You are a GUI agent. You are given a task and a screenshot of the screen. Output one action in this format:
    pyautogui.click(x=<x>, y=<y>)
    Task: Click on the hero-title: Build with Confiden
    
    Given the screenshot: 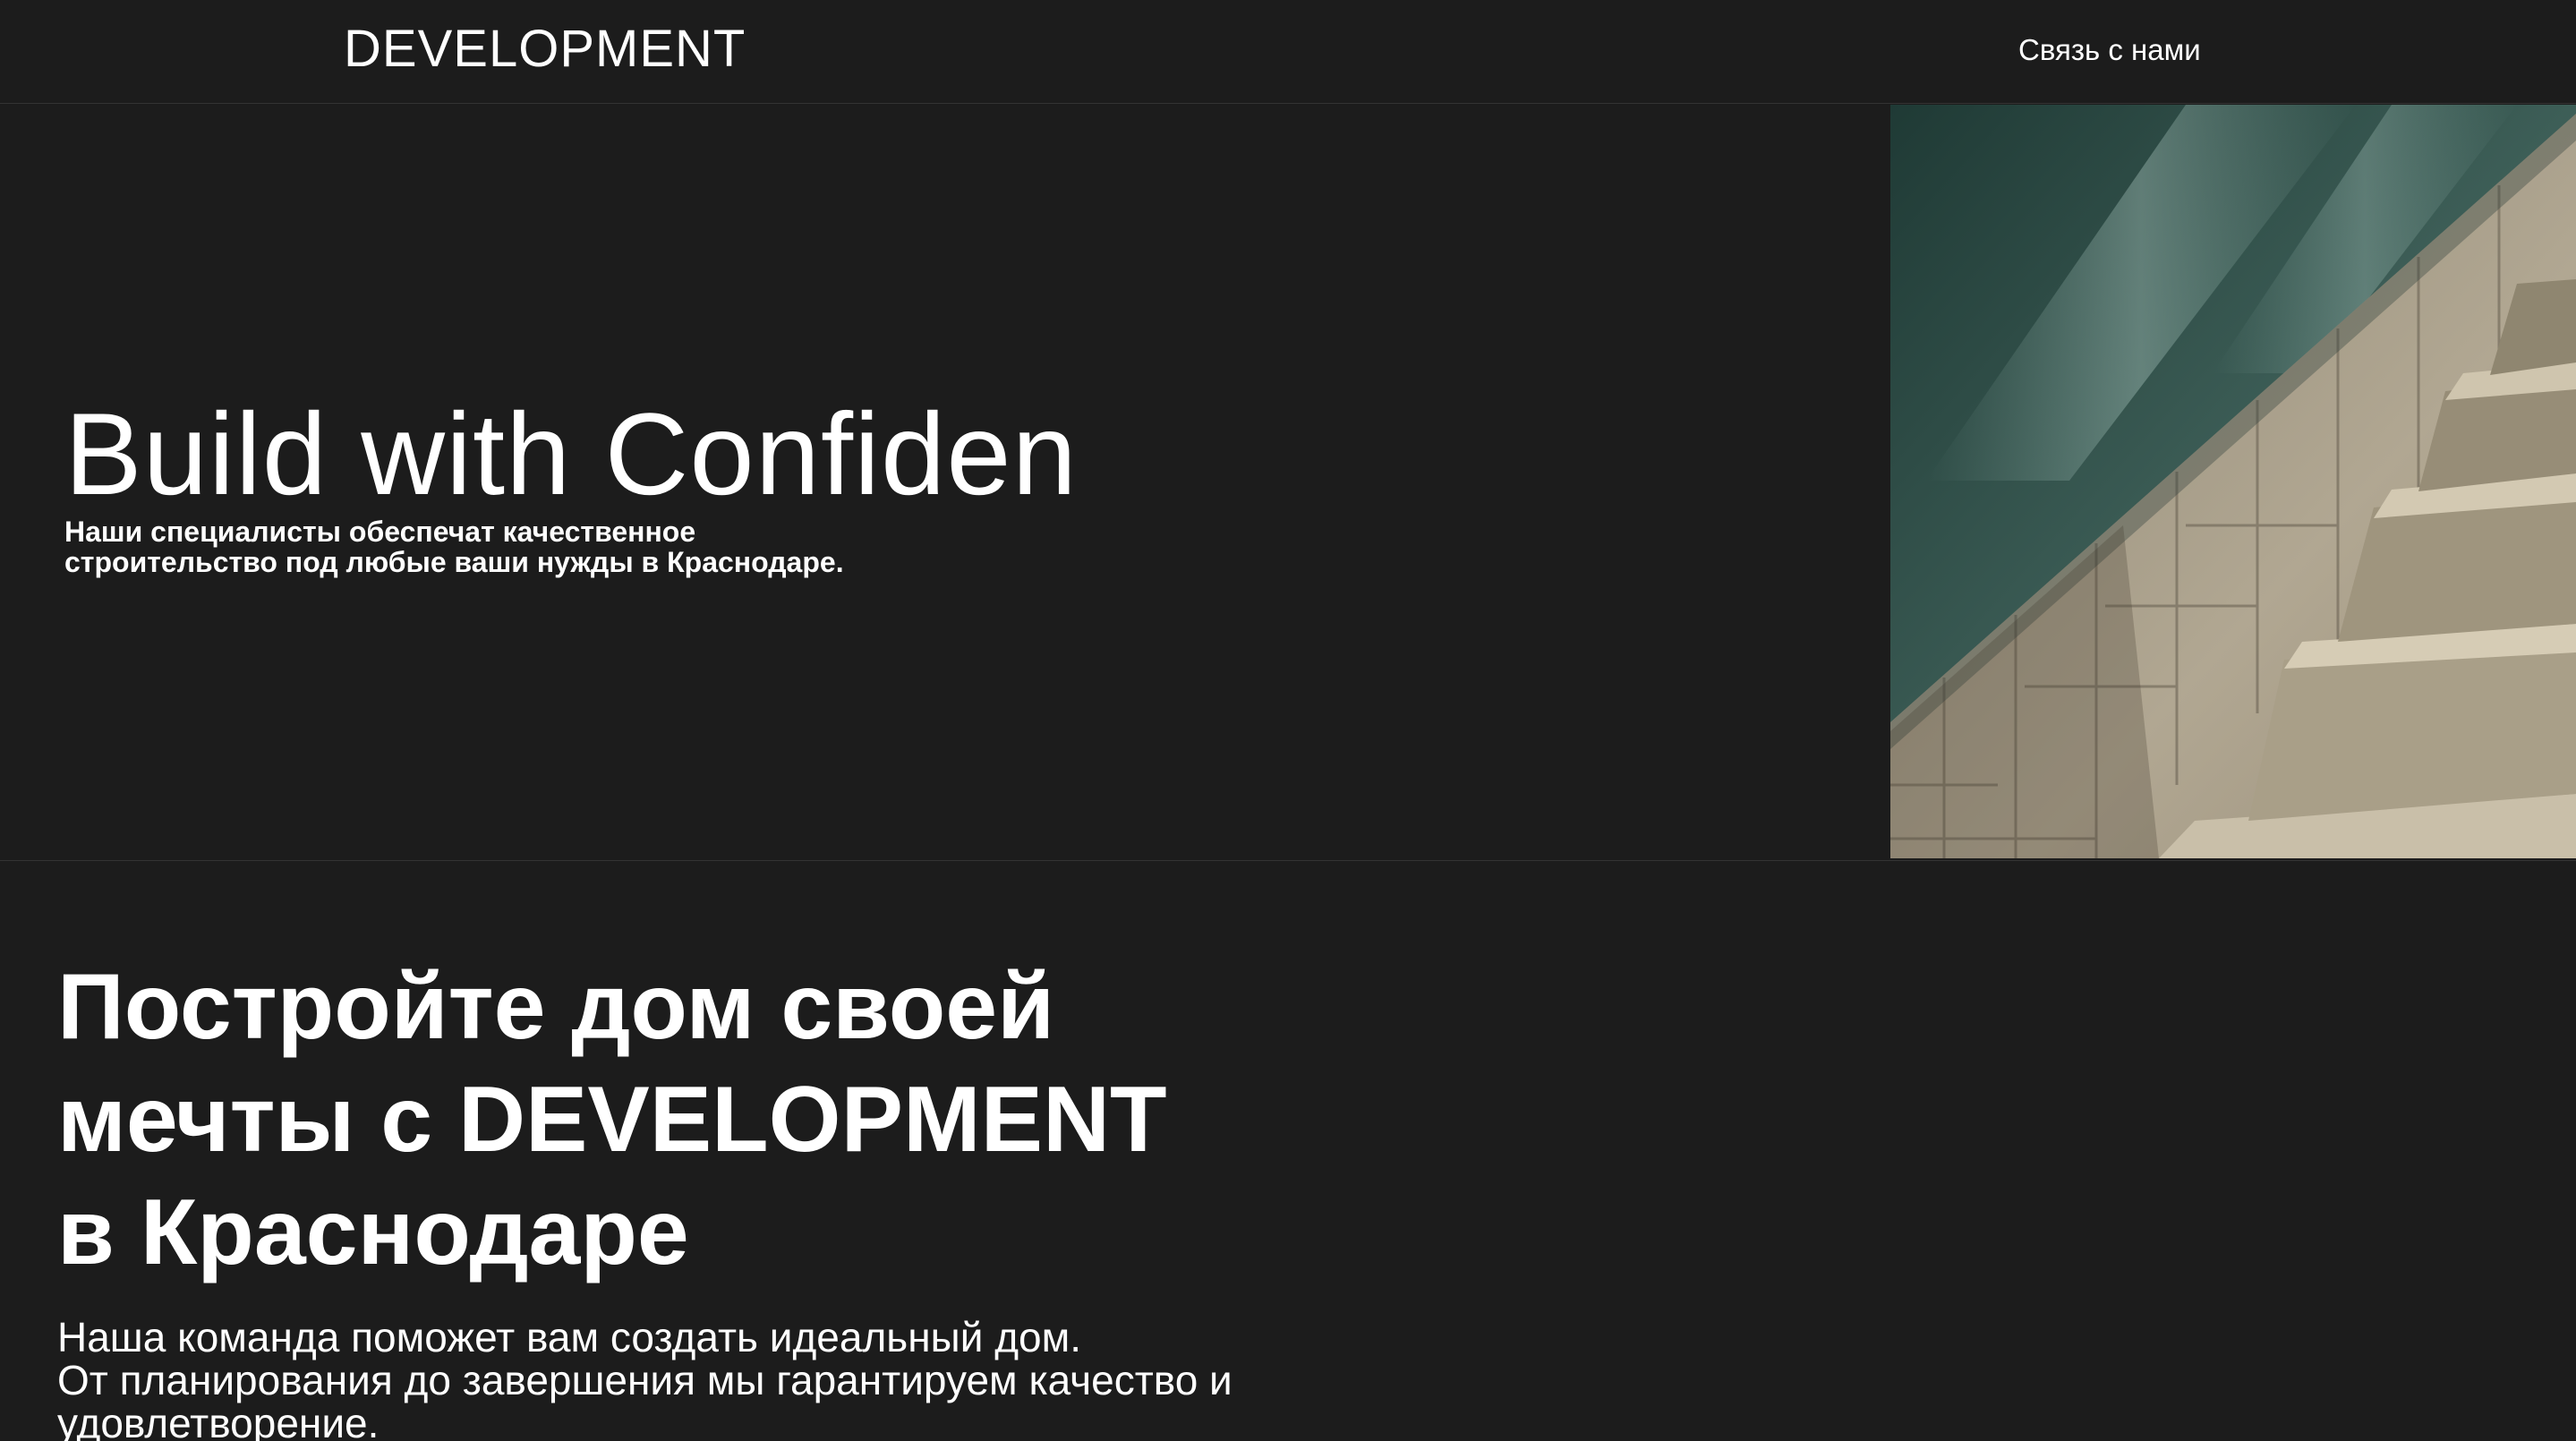 What is the action you would take?
    pyautogui.click(x=571, y=453)
    